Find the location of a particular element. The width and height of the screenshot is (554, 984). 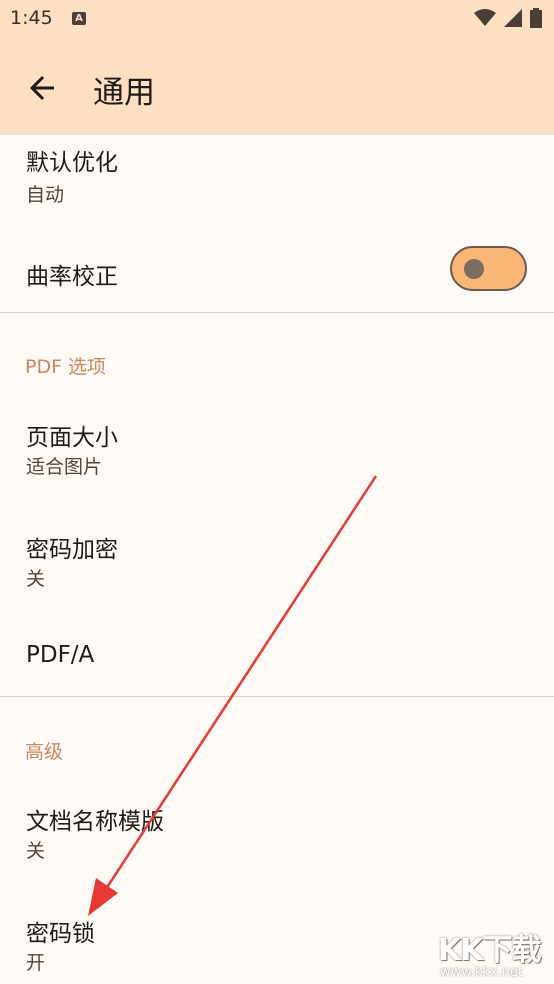

section-header-pdf: PDF 选项 is located at coordinates (66, 367).